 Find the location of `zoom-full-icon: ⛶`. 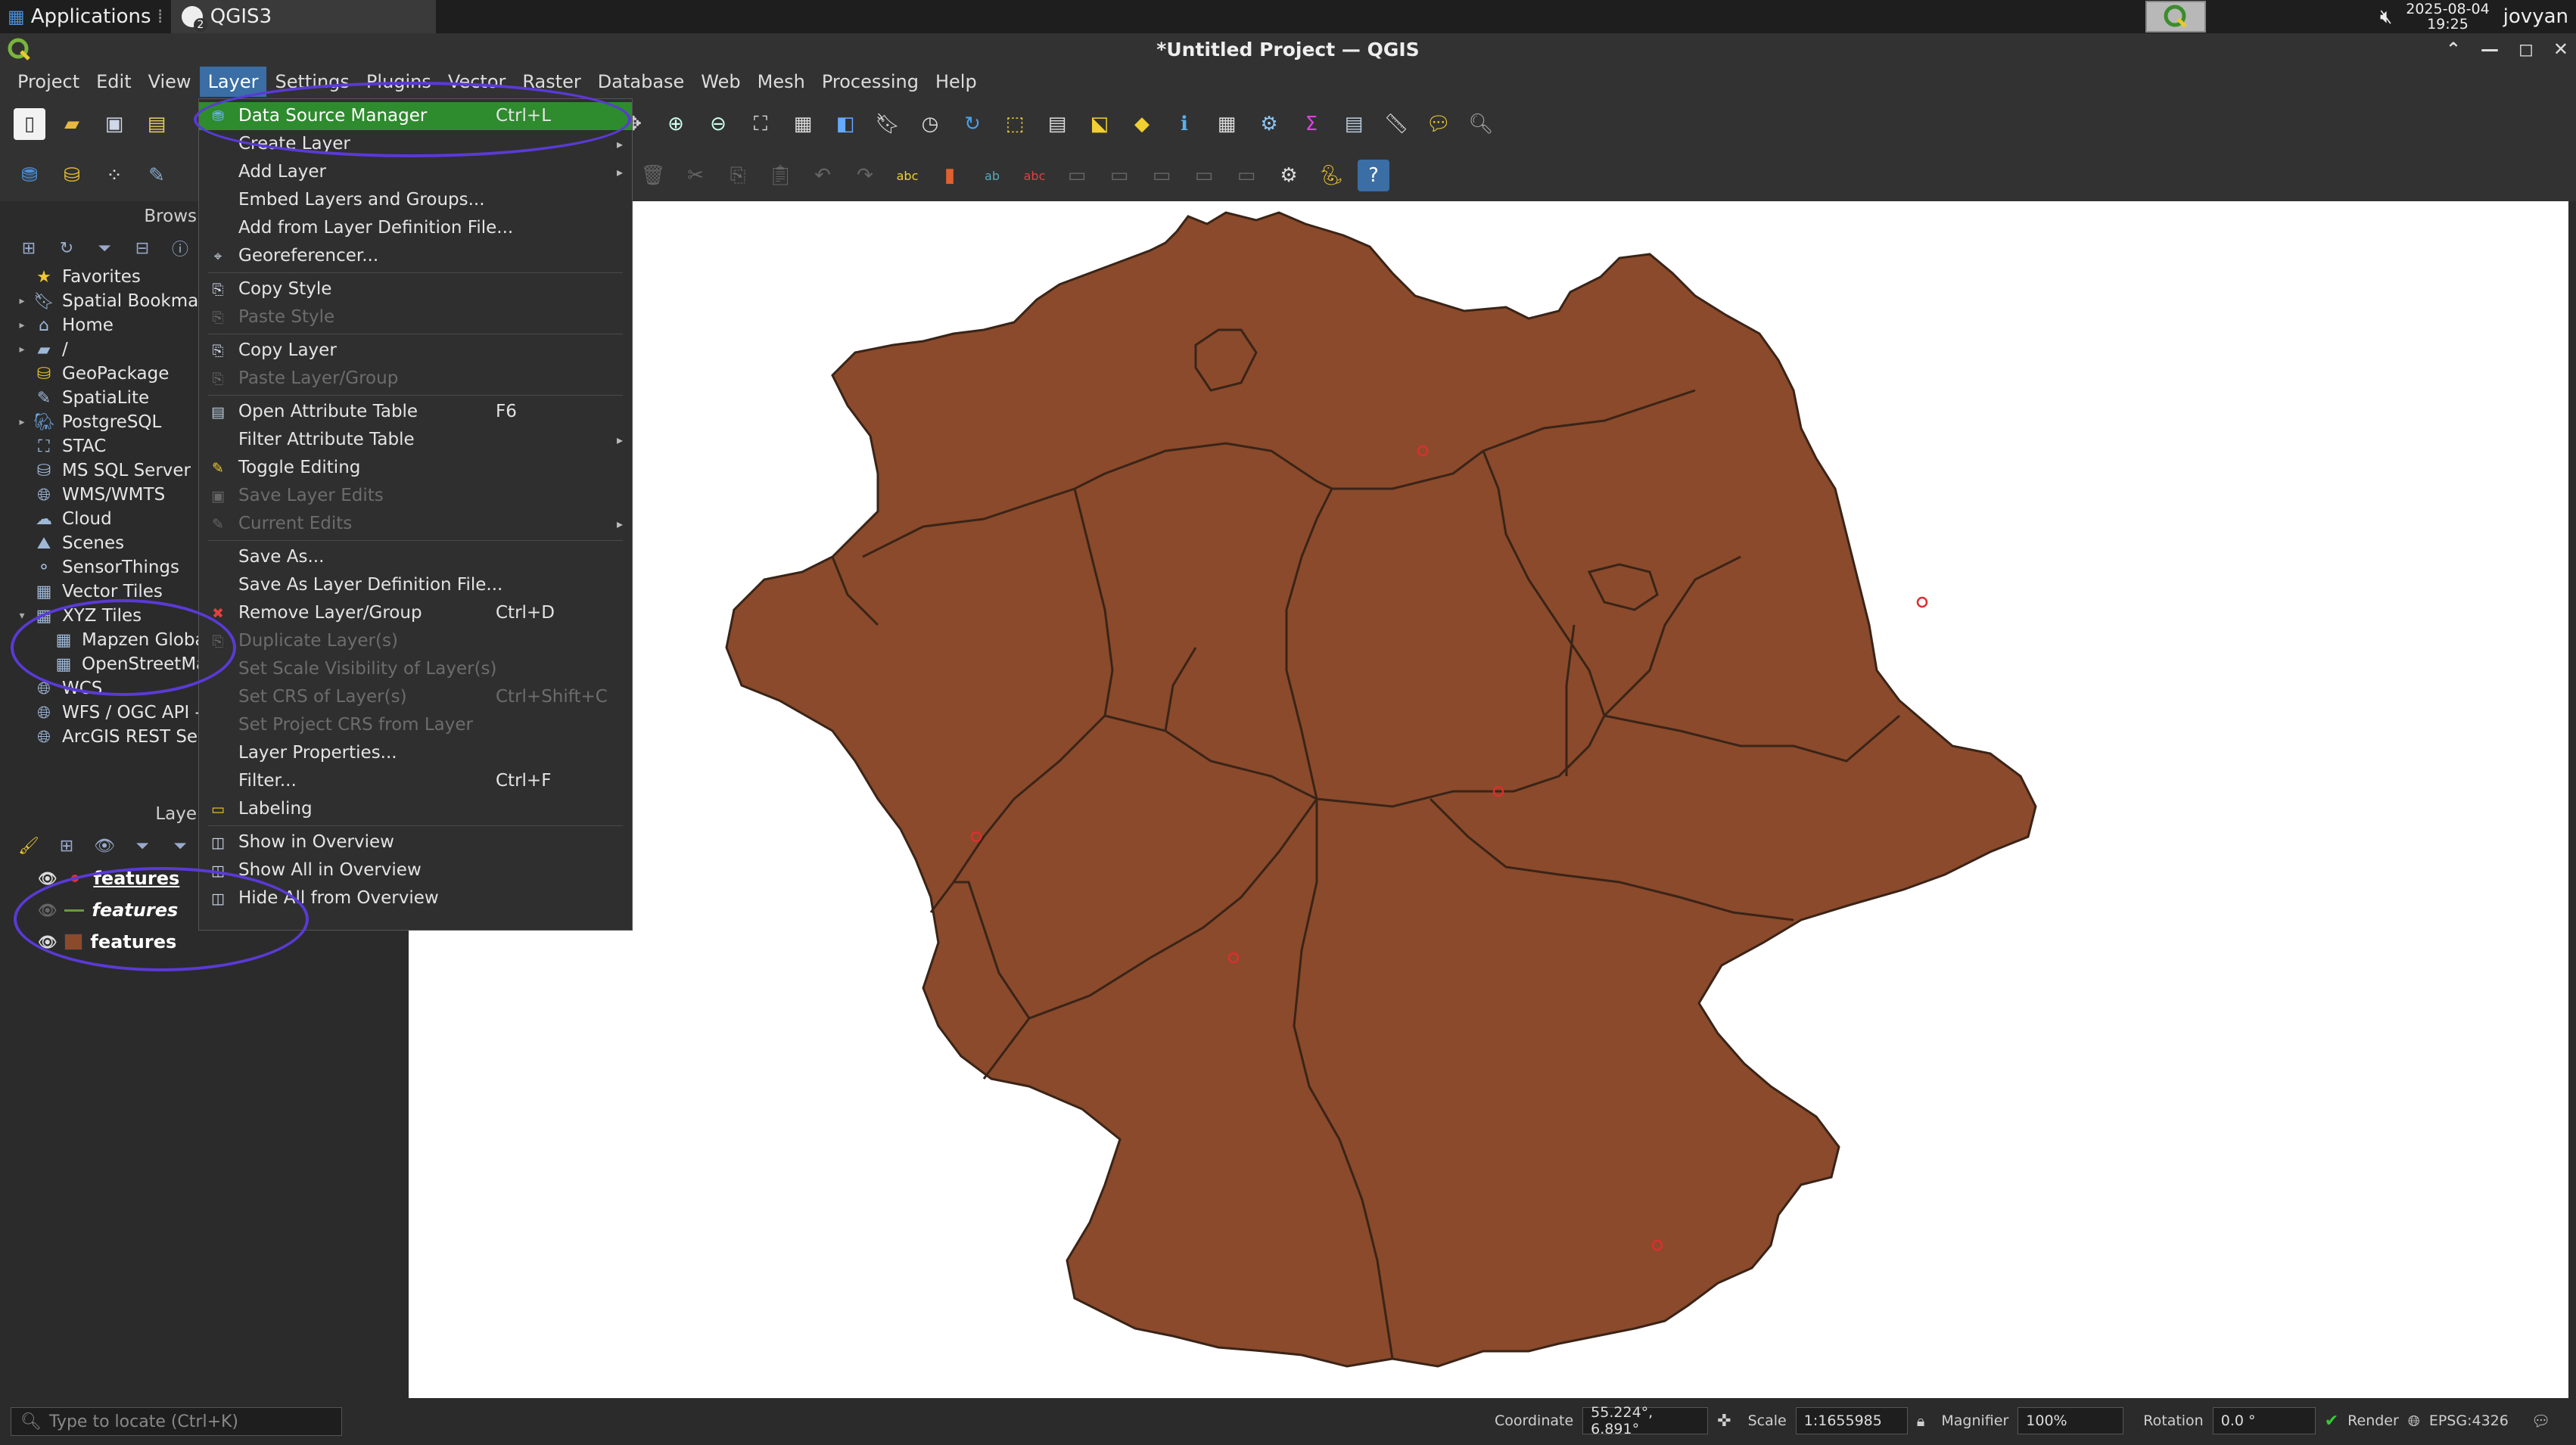

zoom-full-icon: ⛶ is located at coordinates (760, 124).